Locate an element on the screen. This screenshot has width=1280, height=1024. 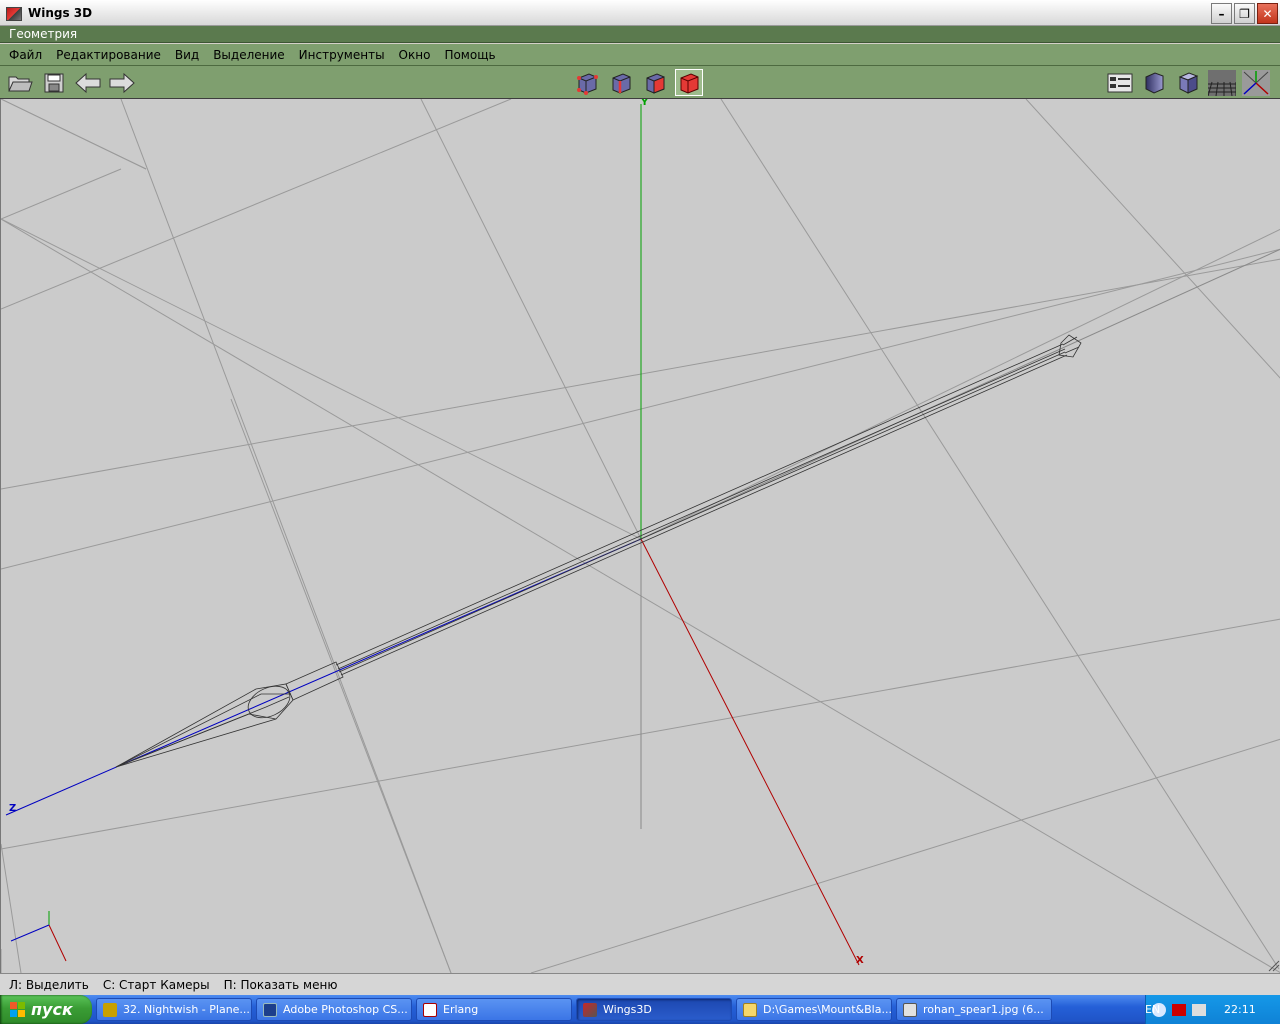
vertex-select-button is located at coordinates (587, 82).